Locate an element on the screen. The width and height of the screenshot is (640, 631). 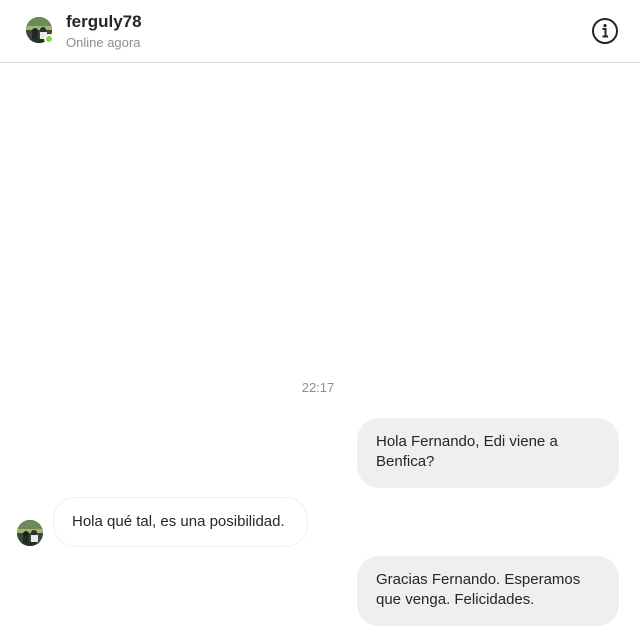
online-status-indicator is located at coordinates (49, 39).